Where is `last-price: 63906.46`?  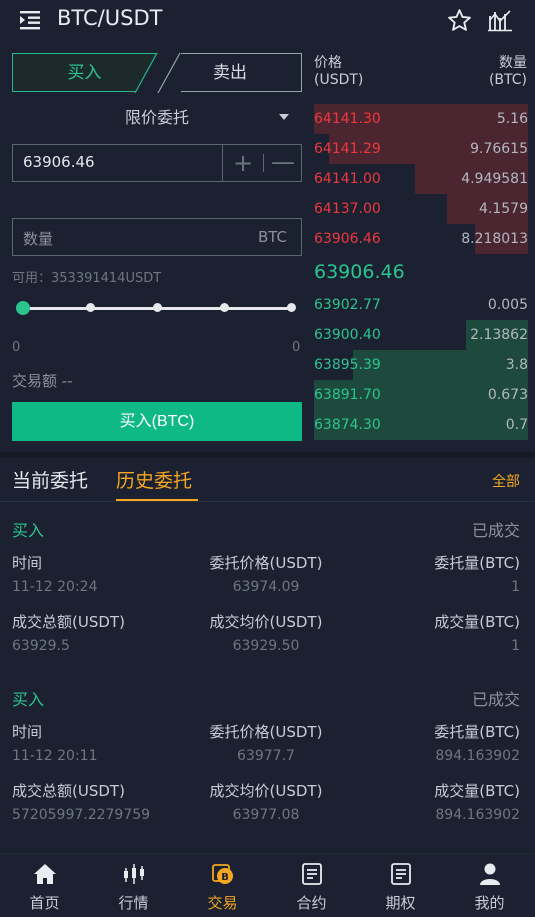 last-price: 63906.46 is located at coordinates (359, 272).